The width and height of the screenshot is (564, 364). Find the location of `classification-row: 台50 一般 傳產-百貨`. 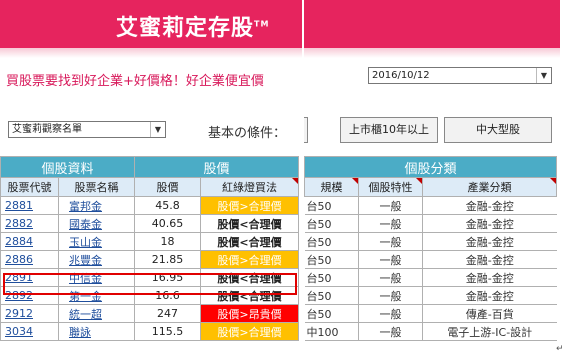

classification-row: 台50 一般 傳產-百貨 is located at coordinates (430, 313).